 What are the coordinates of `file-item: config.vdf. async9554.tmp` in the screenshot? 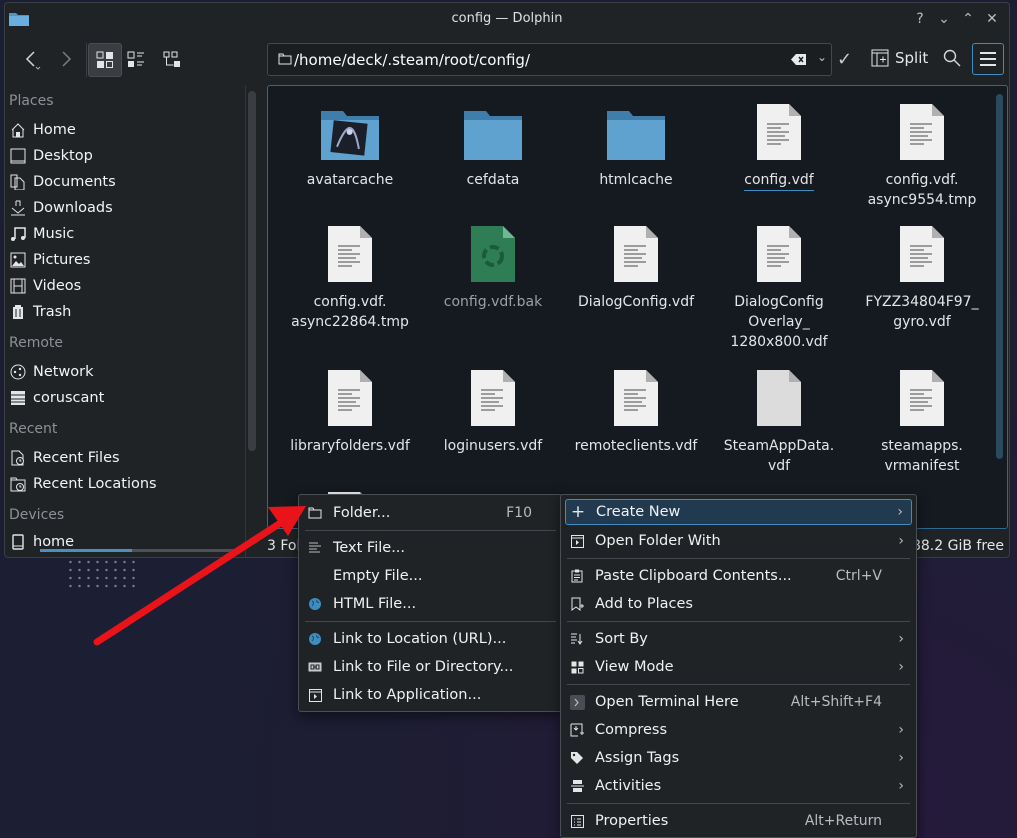 It's located at (922, 154).